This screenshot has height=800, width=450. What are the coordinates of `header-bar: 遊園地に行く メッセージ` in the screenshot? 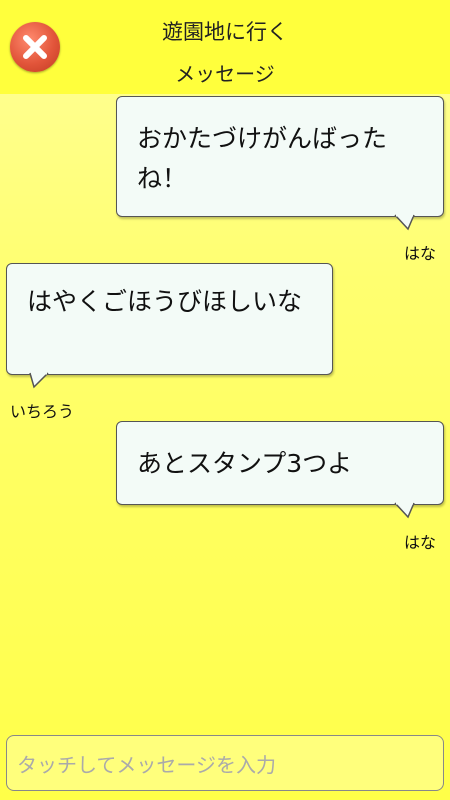 It's located at (225, 47).